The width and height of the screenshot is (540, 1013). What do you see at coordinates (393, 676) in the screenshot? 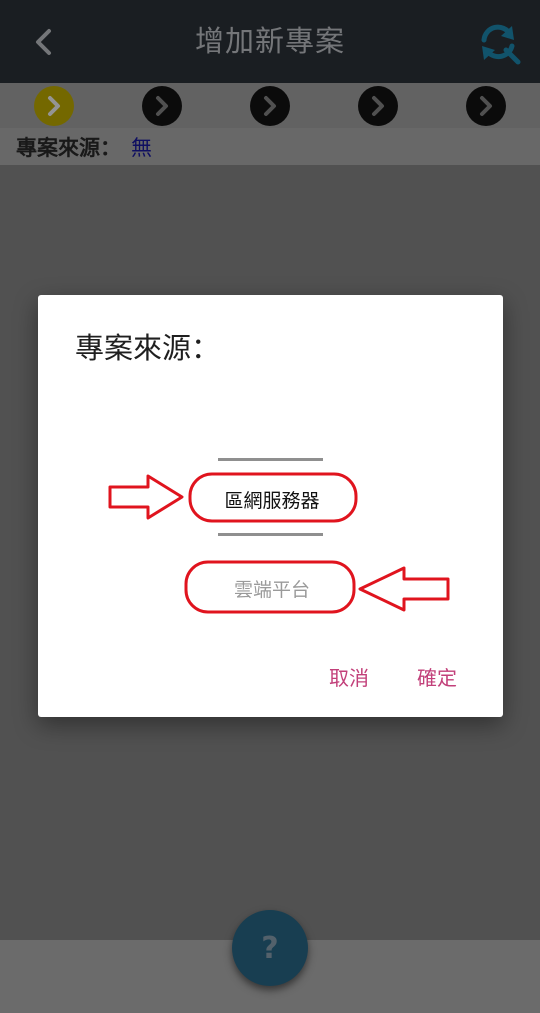
I see `dialog-actions: 取消 確定` at bounding box center [393, 676].